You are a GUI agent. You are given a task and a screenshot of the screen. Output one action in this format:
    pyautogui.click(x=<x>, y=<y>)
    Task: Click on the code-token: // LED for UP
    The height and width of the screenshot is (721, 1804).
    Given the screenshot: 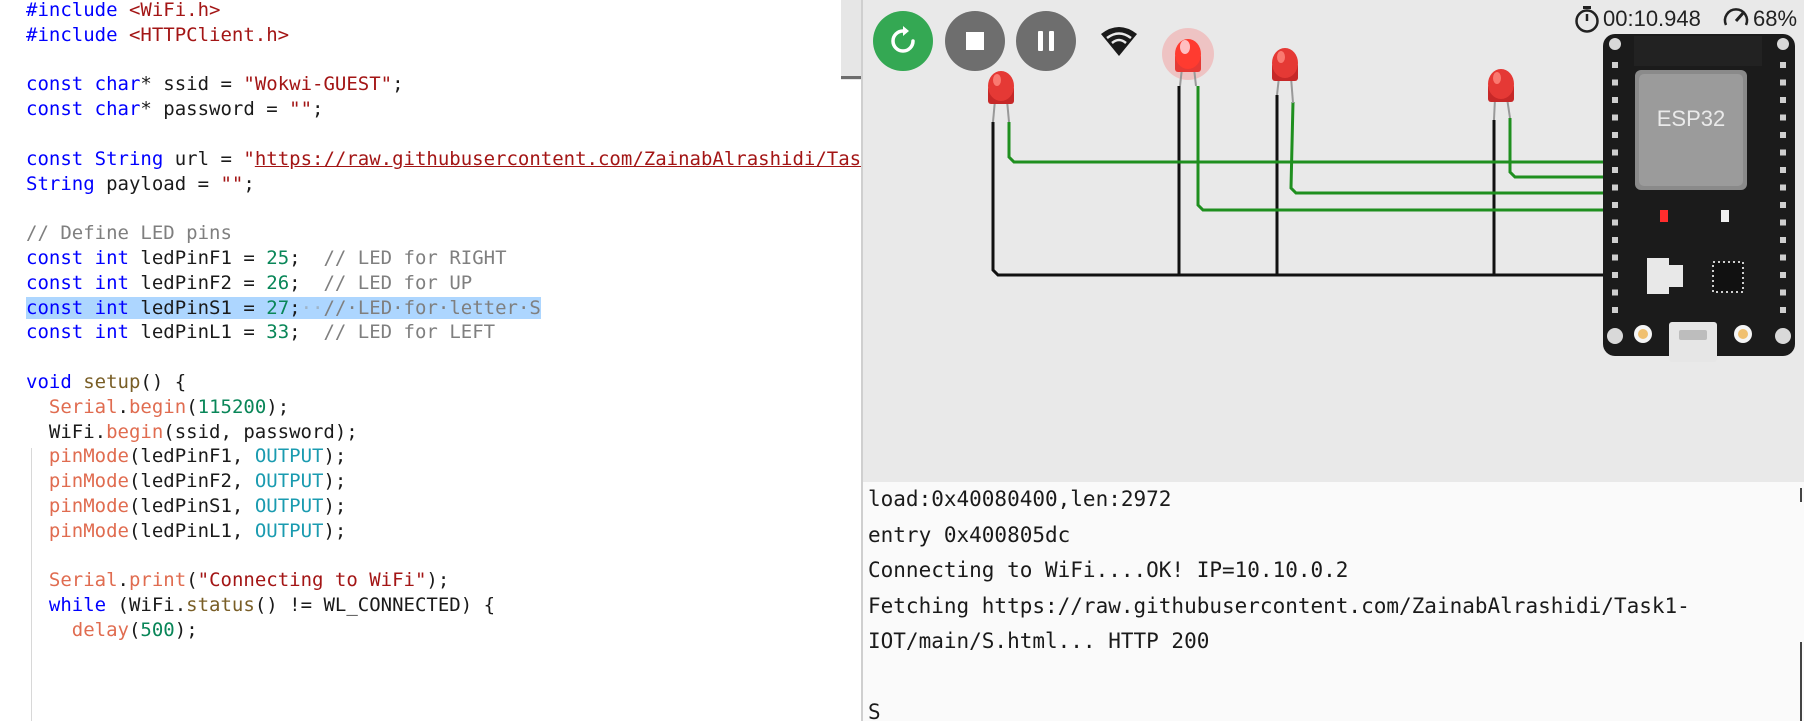 What is the action you would take?
    pyautogui.click(x=398, y=282)
    